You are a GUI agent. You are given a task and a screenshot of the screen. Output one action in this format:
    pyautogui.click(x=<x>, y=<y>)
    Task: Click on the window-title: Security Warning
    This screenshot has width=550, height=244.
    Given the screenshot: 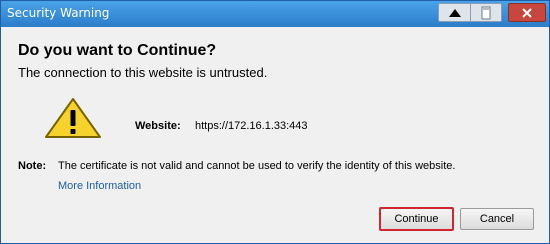 What is the action you would take?
    pyautogui.click(x=58, y=13)
    